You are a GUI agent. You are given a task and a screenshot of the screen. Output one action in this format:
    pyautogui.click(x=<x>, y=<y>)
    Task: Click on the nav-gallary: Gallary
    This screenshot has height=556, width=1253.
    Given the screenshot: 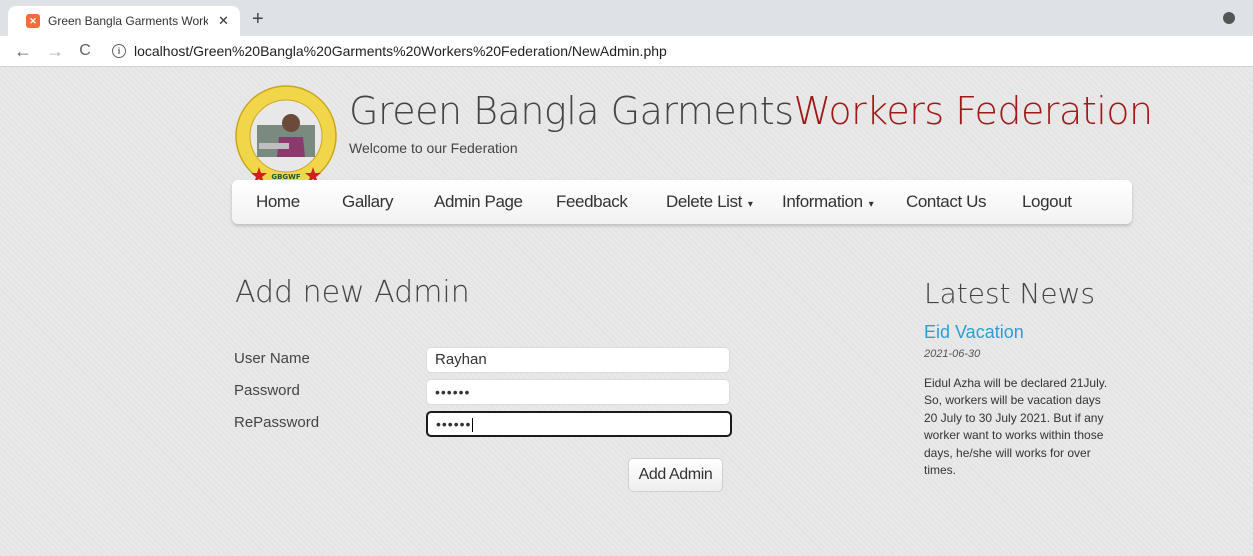 What is the action you would take?
    pyautogui.click(x=367, y=202)
    